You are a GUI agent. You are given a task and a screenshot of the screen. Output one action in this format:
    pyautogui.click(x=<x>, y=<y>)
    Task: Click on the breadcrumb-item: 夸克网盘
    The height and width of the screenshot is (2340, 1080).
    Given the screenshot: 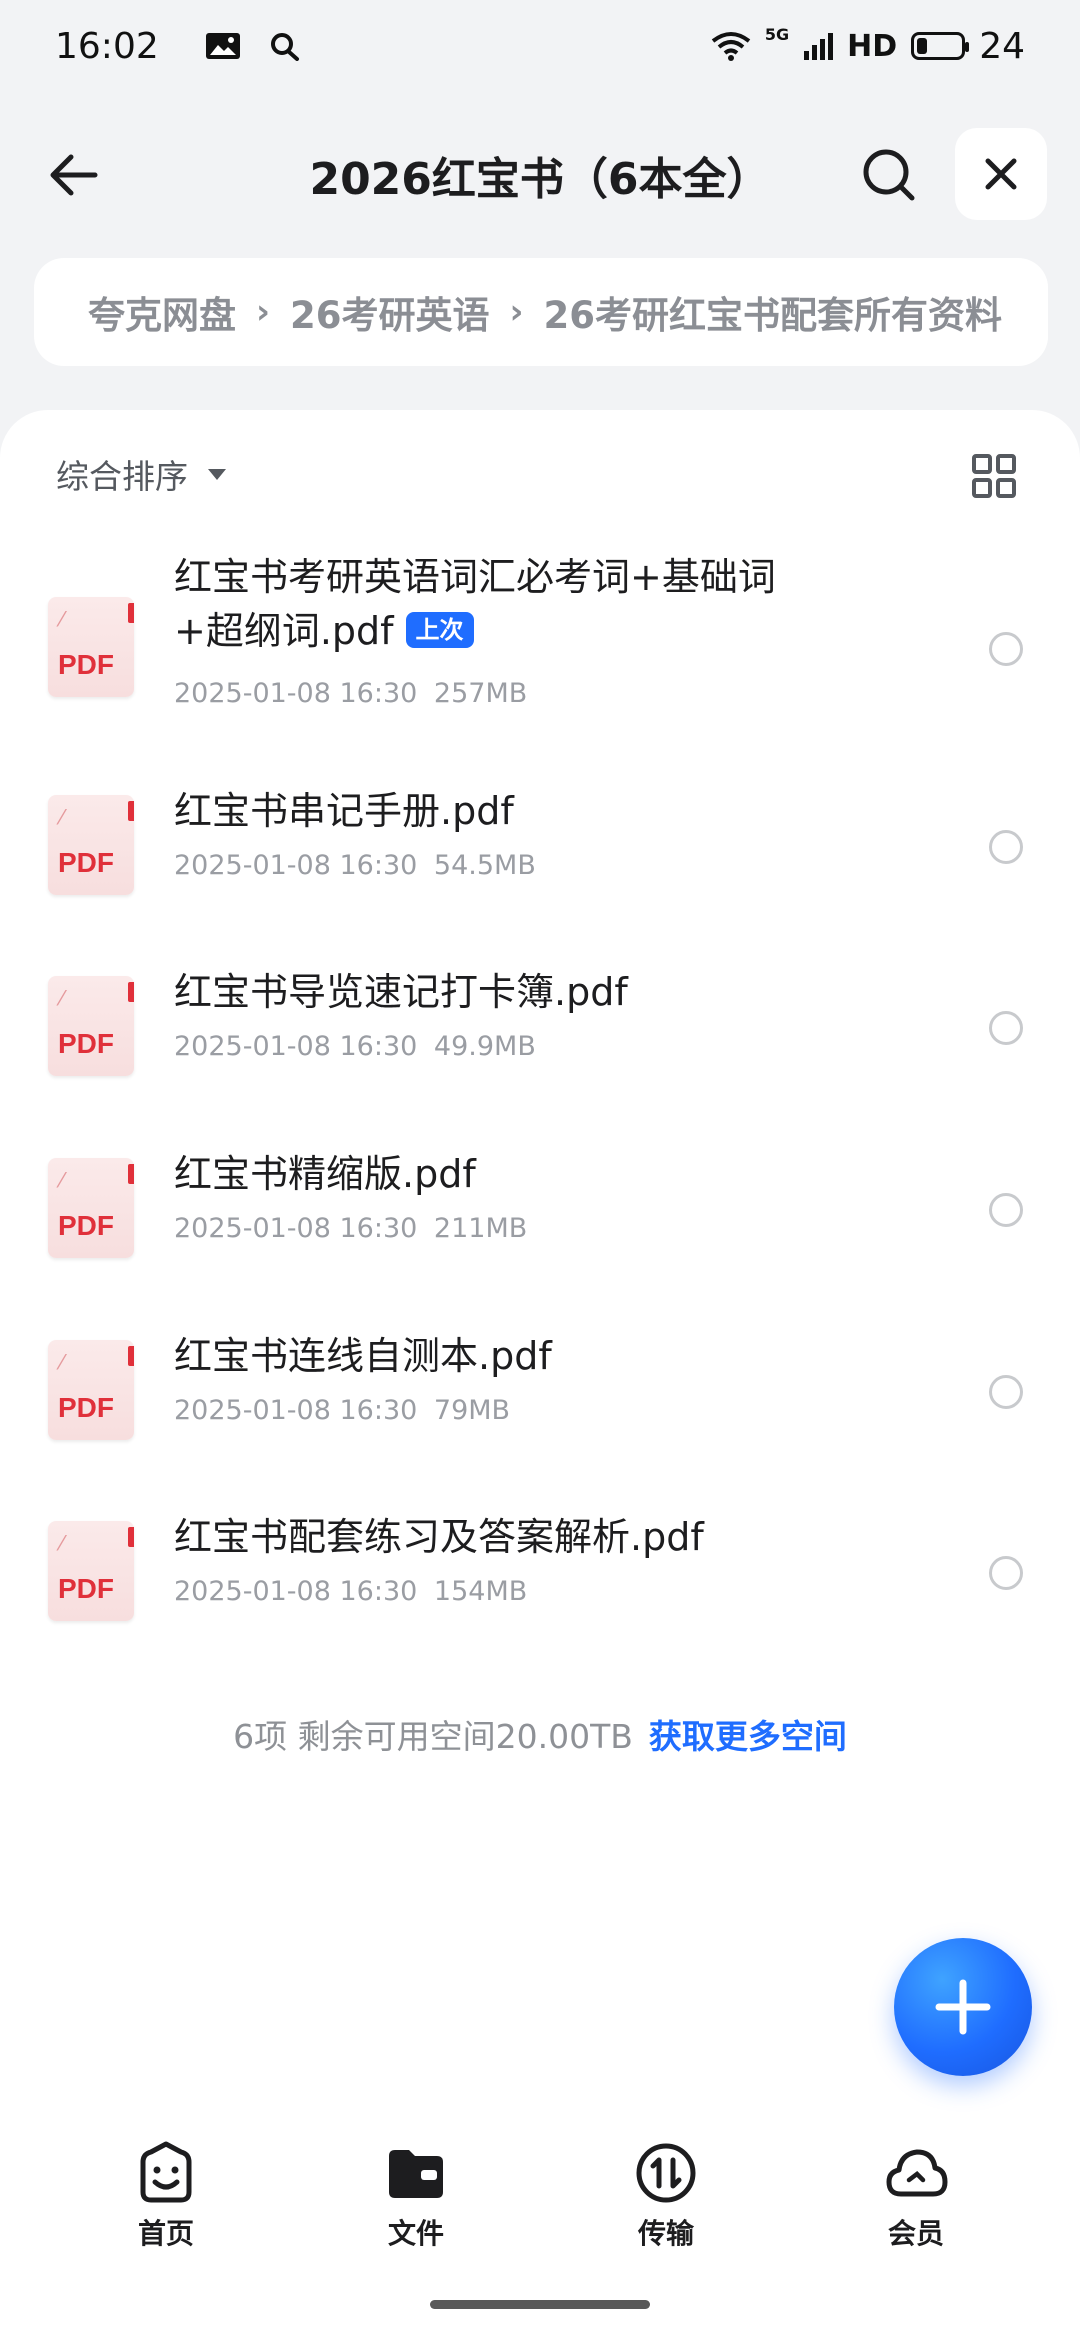 What is the action you would take?
    pyautogui.click(x=162, y=312)
    